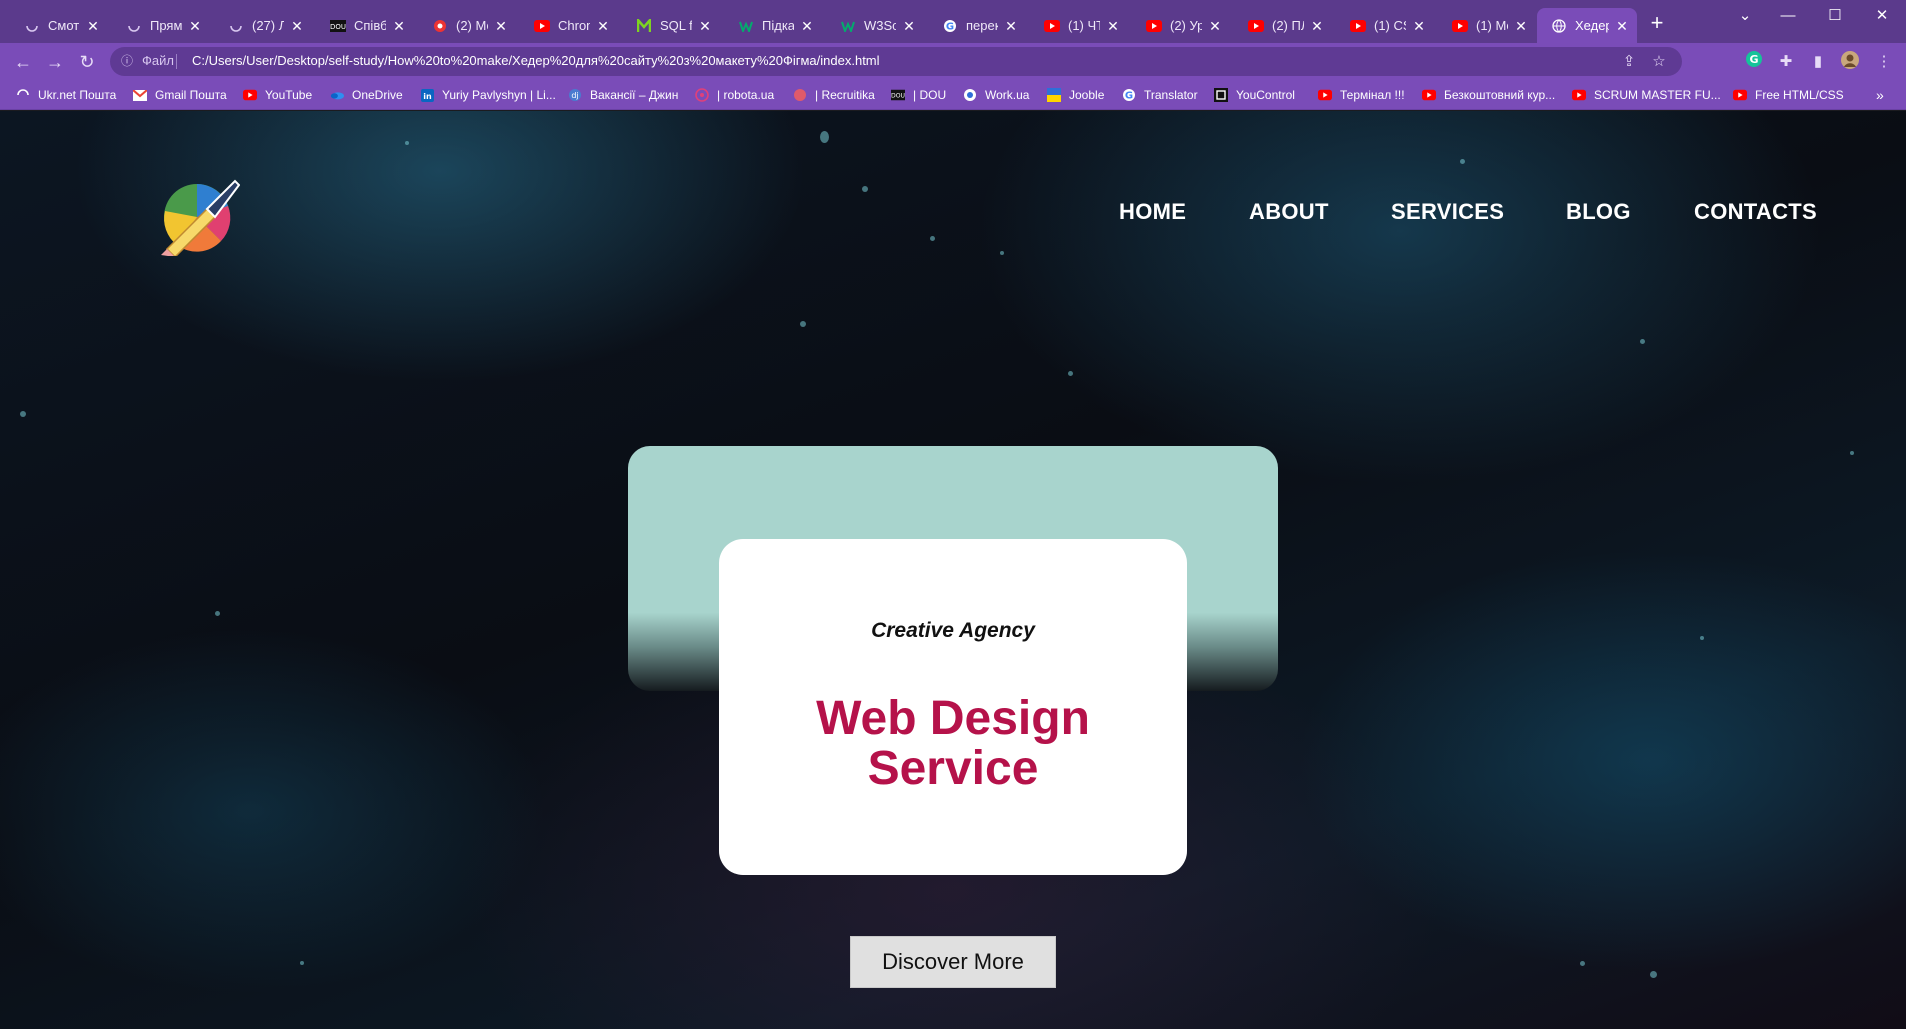 Image resolution: width=1906 pixels, height=1029 pixels. Describe the element at coordinates (977, 25) in the screenshot. I see `tab: G перекл ✕` at that location.